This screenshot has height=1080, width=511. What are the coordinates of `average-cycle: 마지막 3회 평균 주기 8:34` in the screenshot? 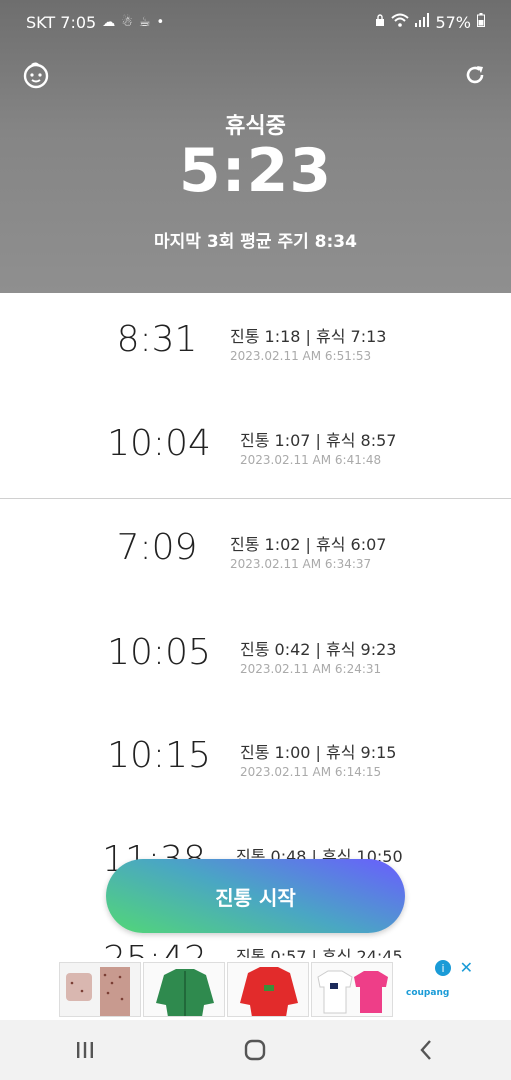 It's located at (255, 242).